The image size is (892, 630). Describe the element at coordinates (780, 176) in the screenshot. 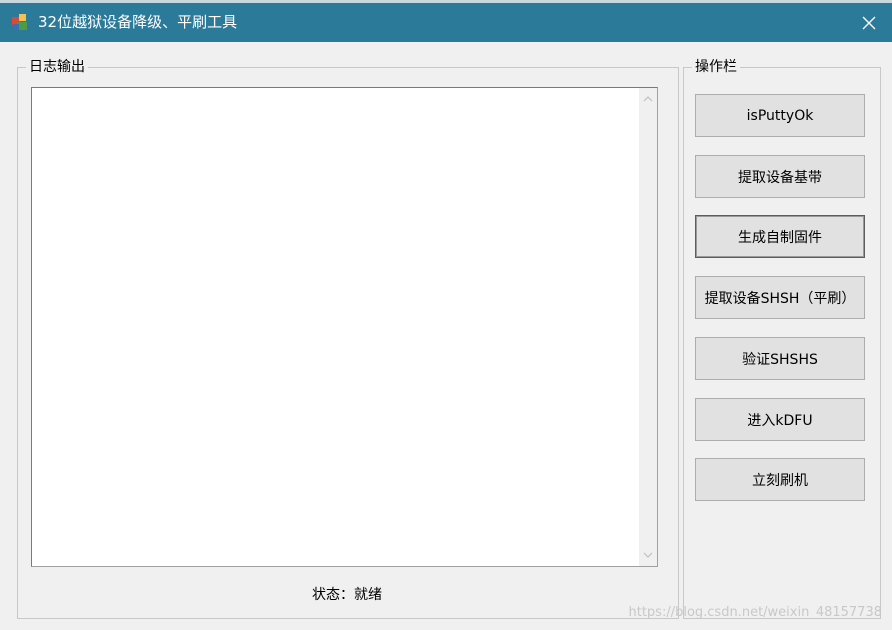

I see `extract-baseband-button: 提取设备基带` at that location.